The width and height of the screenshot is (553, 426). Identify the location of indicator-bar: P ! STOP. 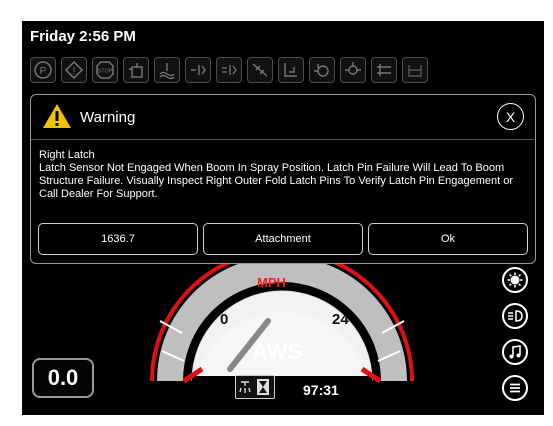
(229, 72).